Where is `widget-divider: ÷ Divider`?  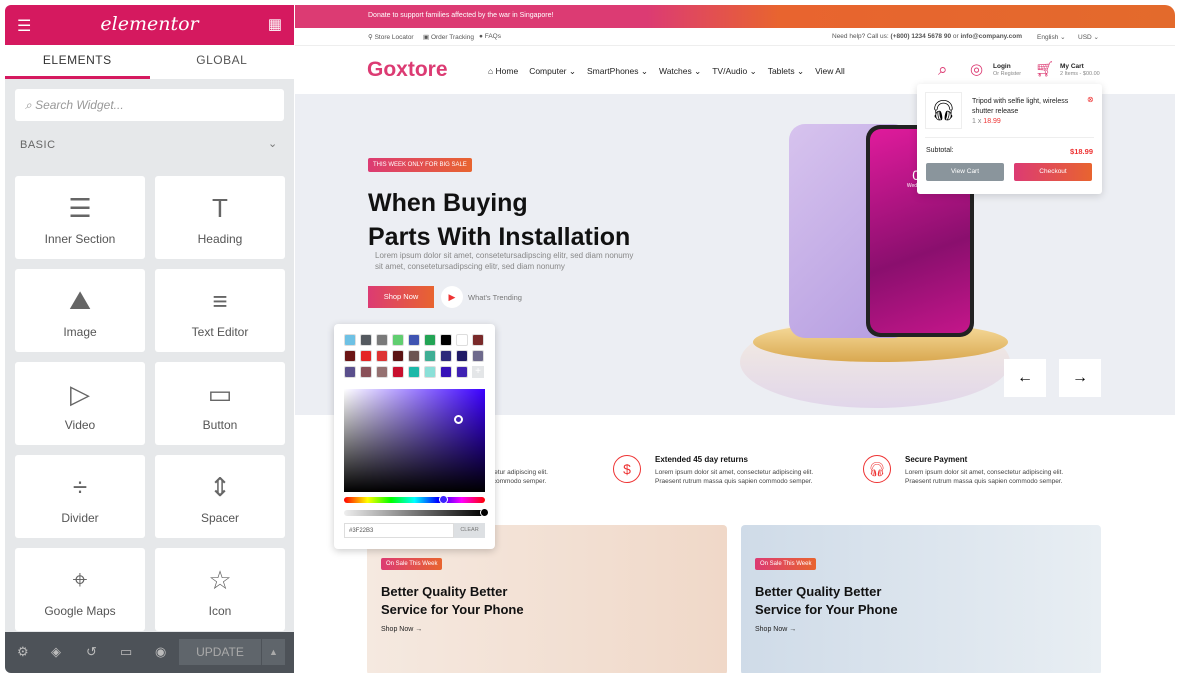
widget-divider: ÷ Divider is located at coordinates (80, 496).